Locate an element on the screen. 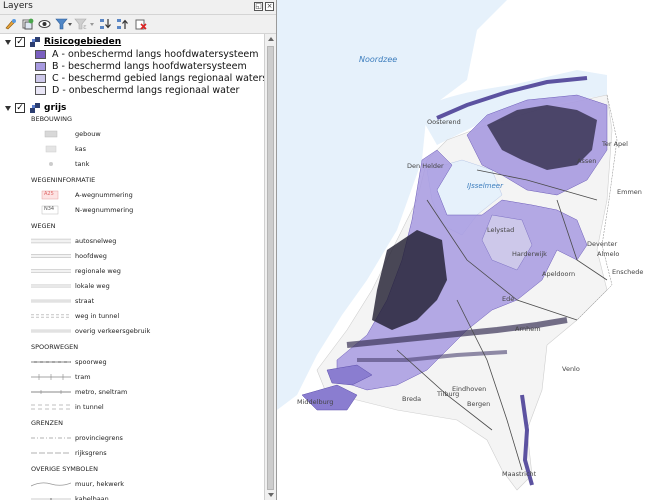 The image size is (662, 500). legend-item: straat is located at coordinates (131, 301).